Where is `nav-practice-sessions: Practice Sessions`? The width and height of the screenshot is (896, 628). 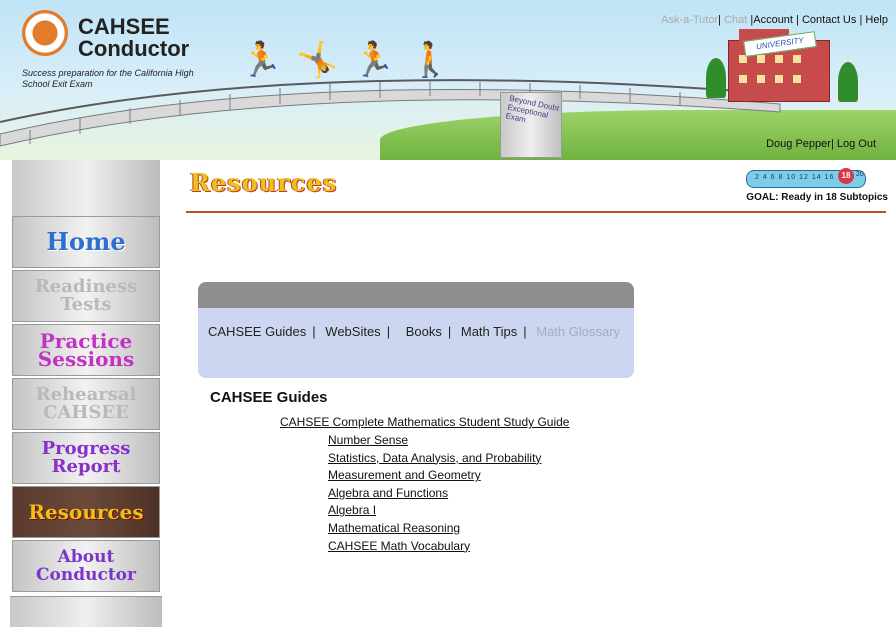 nav-practice-sessions: Practice Sessions is located at coordinates (86, 350).